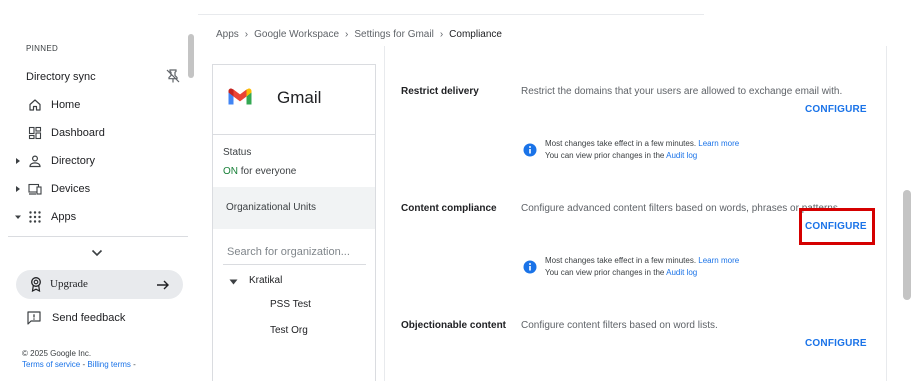 Image resolution: width=921 pixels, height=381 pixels. Describe the element at coordinates (267, 171) in the screenshot. I see `status-scope: for everyone` at that location.